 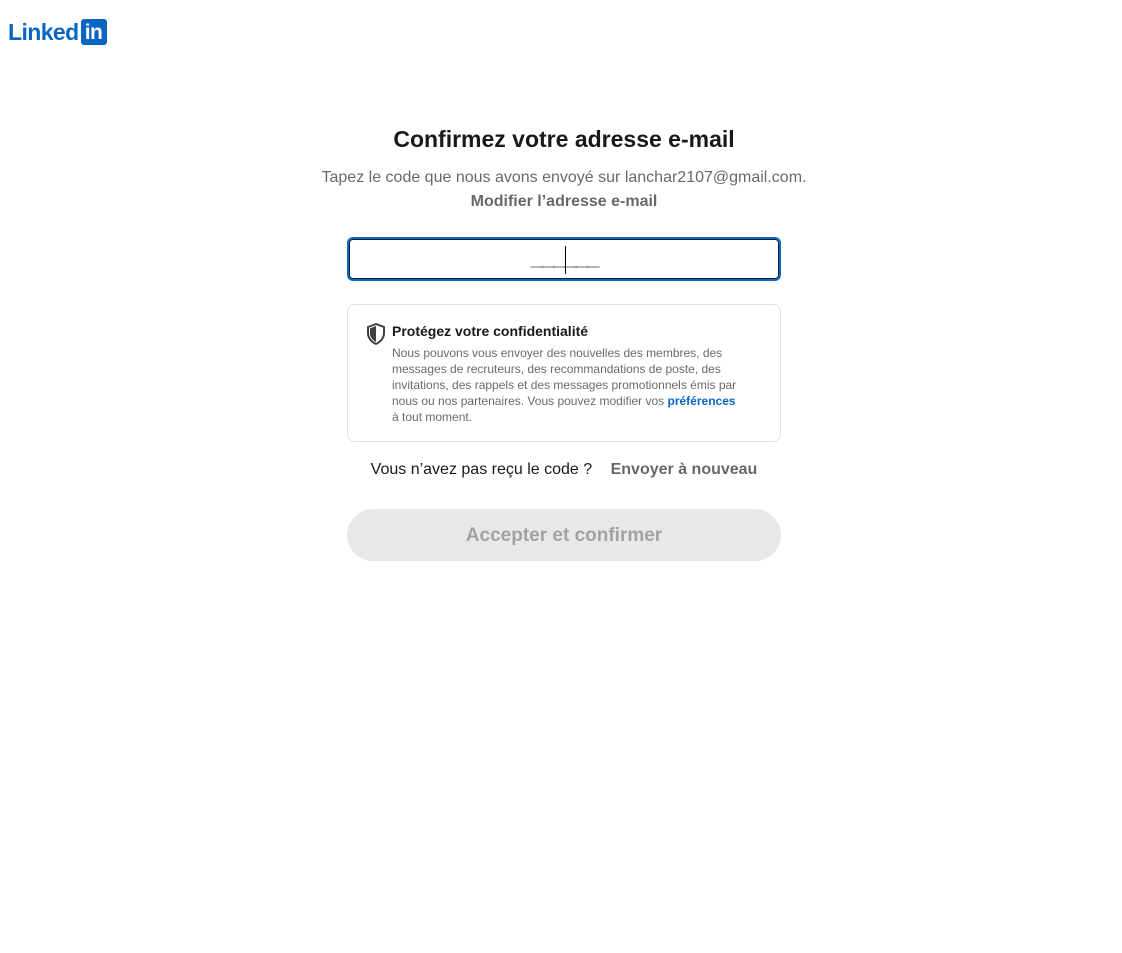 I want to click on page-title: Confirmez votre adresse e-mail, so click(x=564, y=139).